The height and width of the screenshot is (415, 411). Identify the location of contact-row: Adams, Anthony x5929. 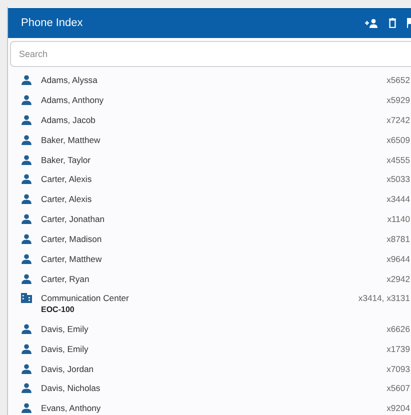
(209, 100).